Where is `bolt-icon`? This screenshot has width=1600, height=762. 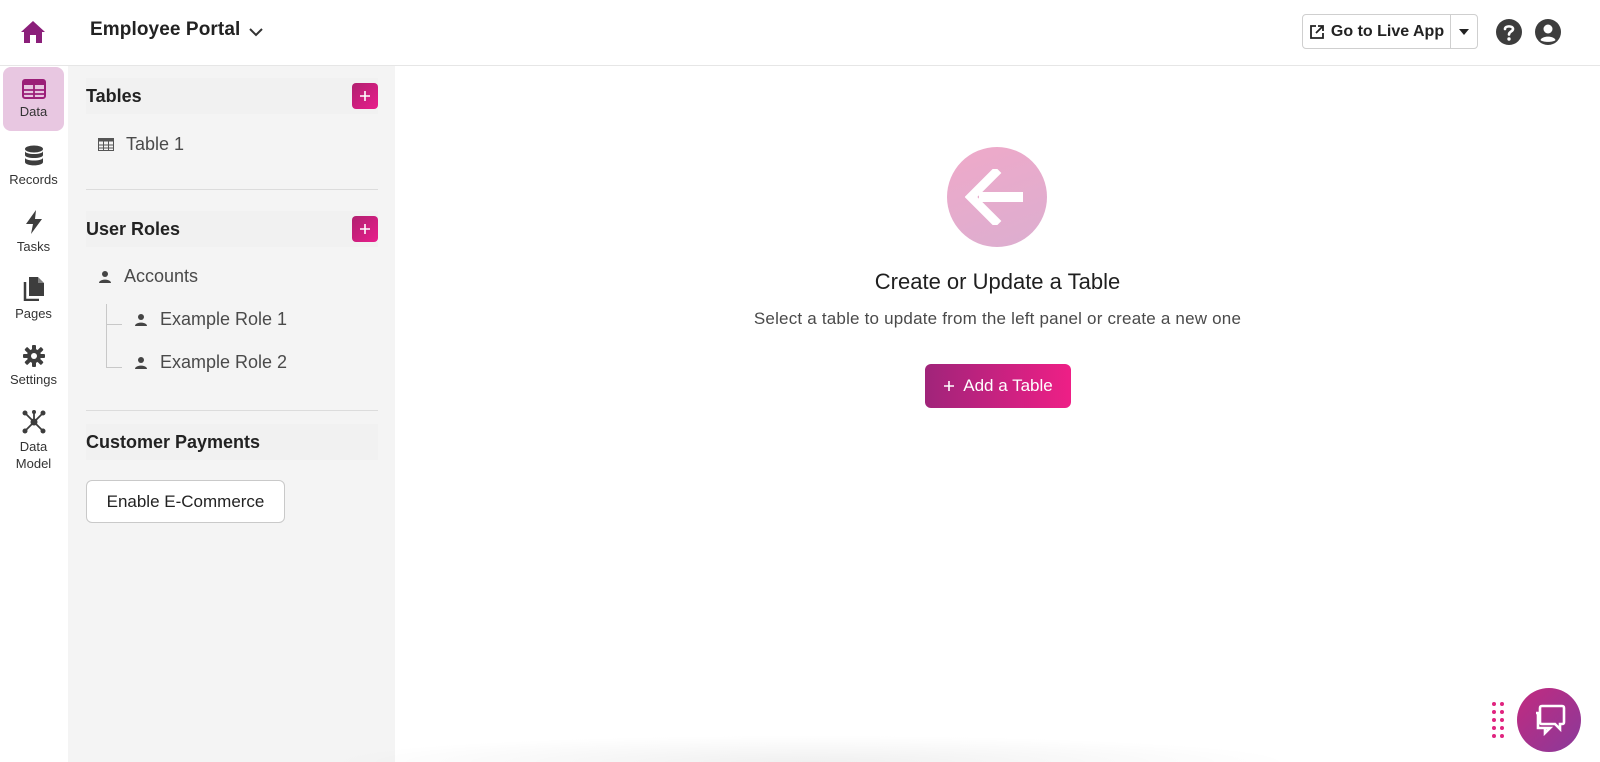 bolt-icon is located at coordinates (33, 221).